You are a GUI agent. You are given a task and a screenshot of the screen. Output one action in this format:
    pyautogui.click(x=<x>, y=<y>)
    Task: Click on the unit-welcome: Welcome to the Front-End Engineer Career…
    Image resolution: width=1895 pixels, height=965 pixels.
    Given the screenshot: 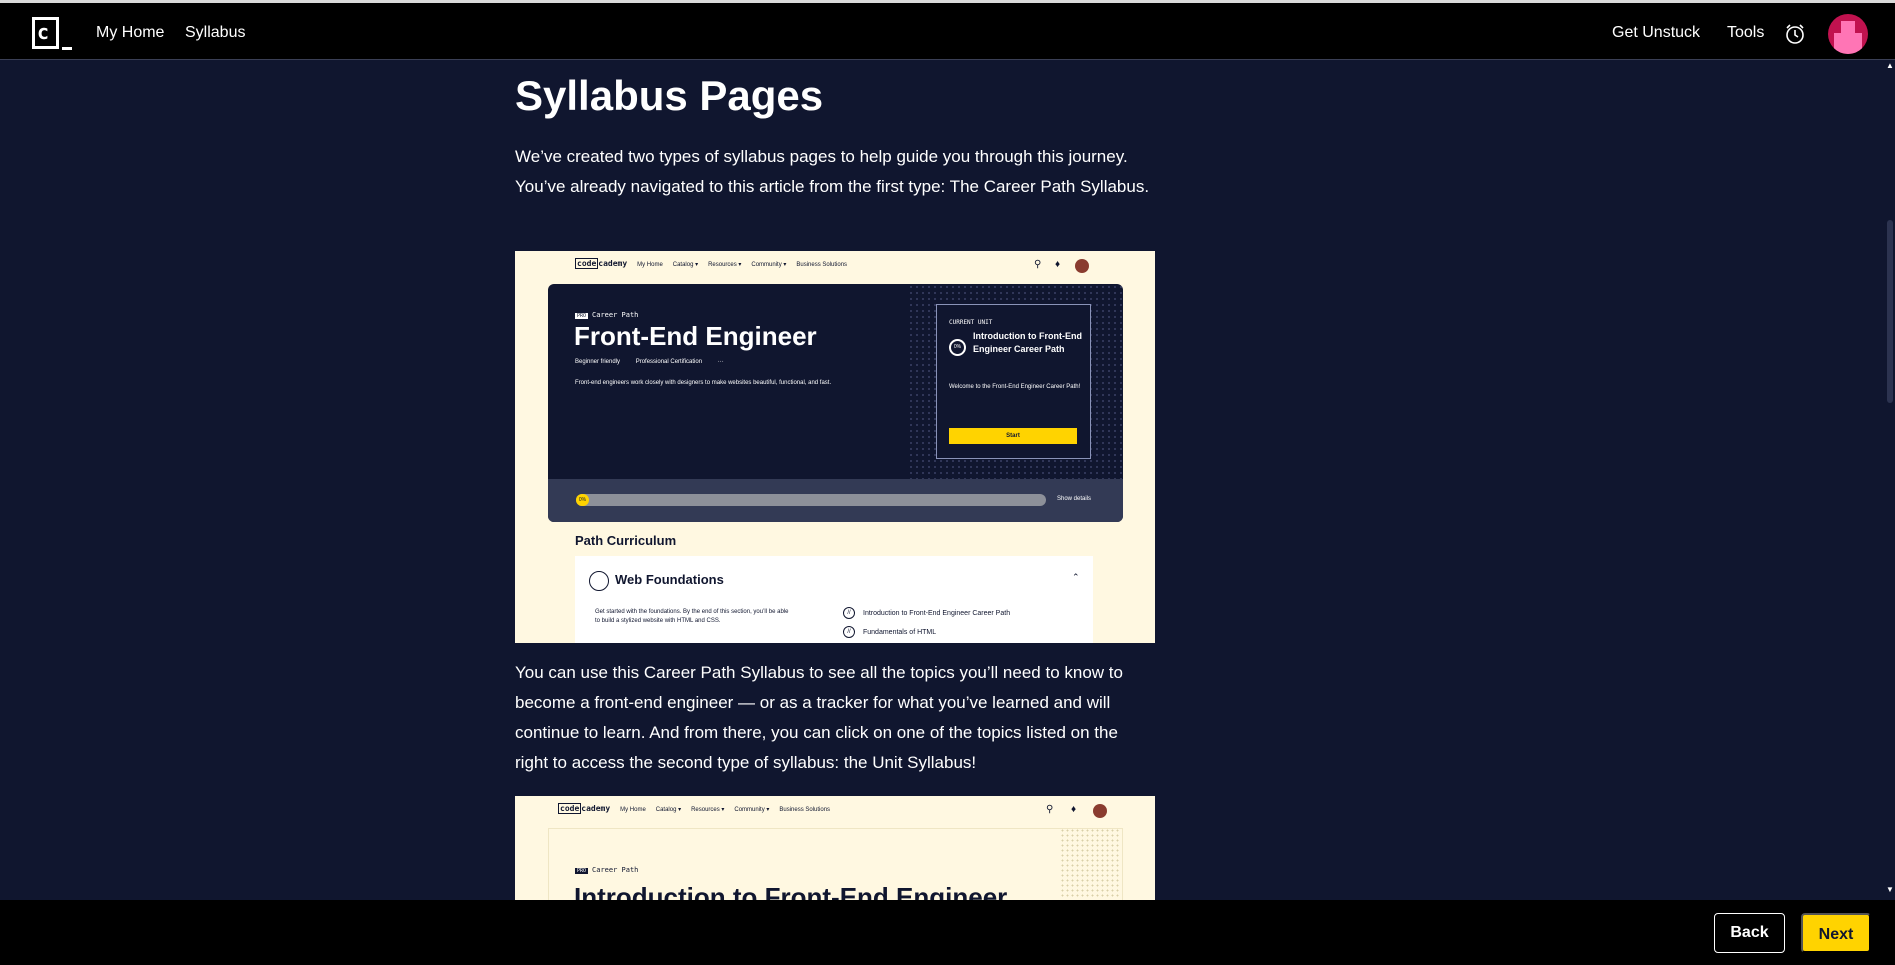 What is the action you would take?
    pyautogui.click(x=1015, y=387)
    